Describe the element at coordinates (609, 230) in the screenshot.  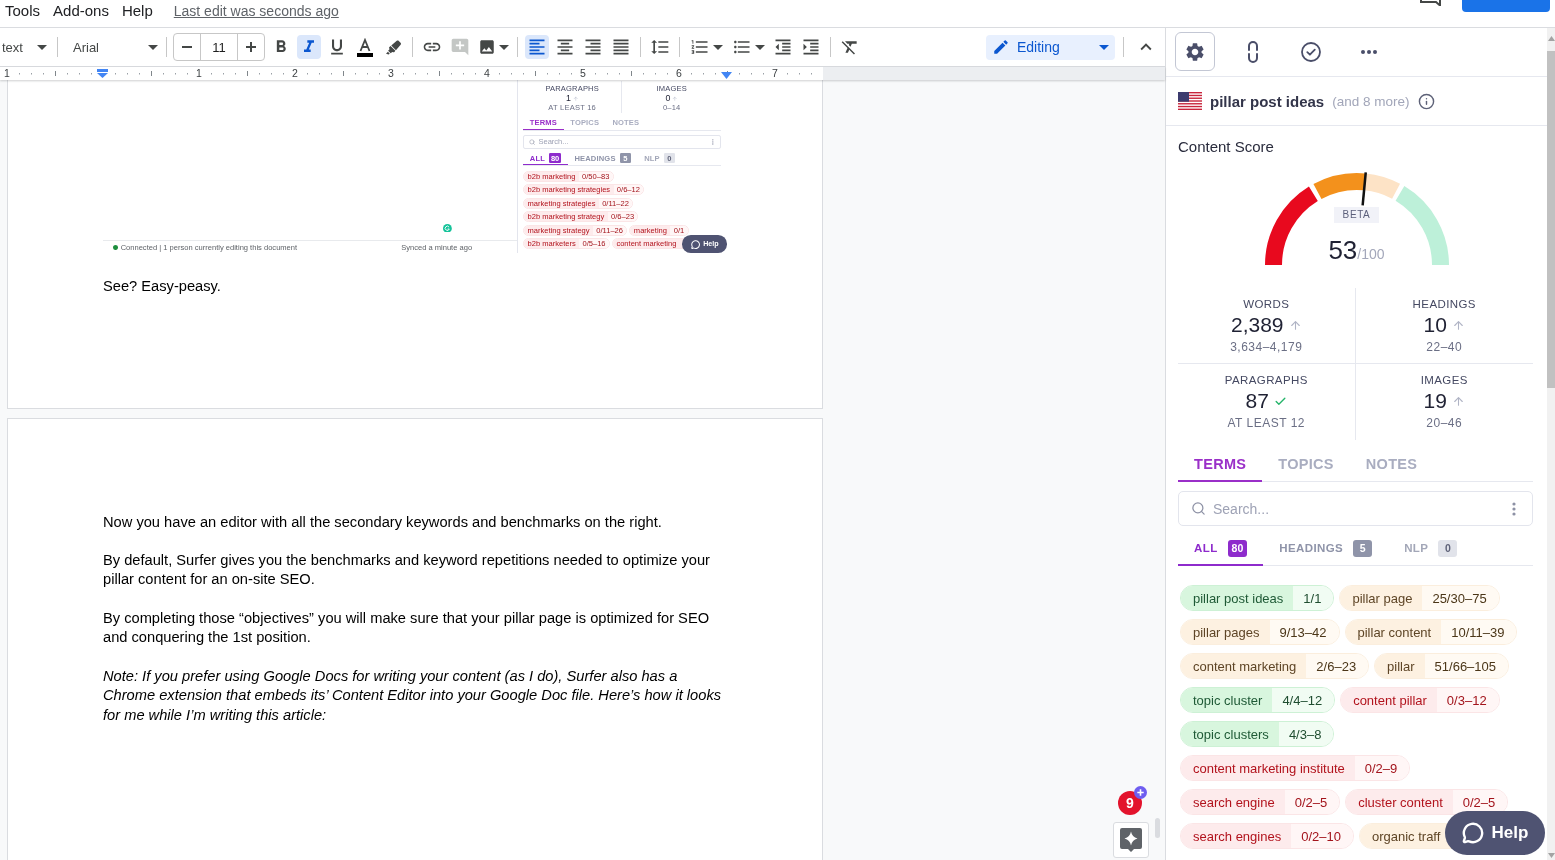
I see `term-count: 0/11–26` at that location.